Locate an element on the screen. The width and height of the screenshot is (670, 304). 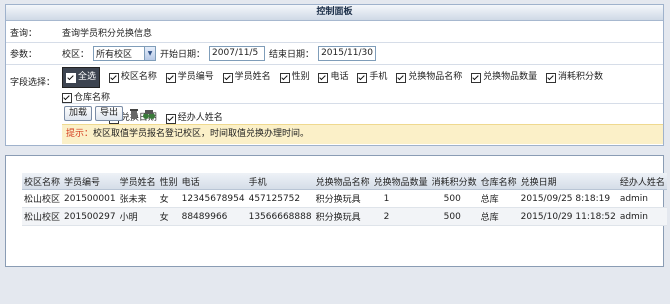
start-date-label: 开始日期： is located at coordinates (183, 54).